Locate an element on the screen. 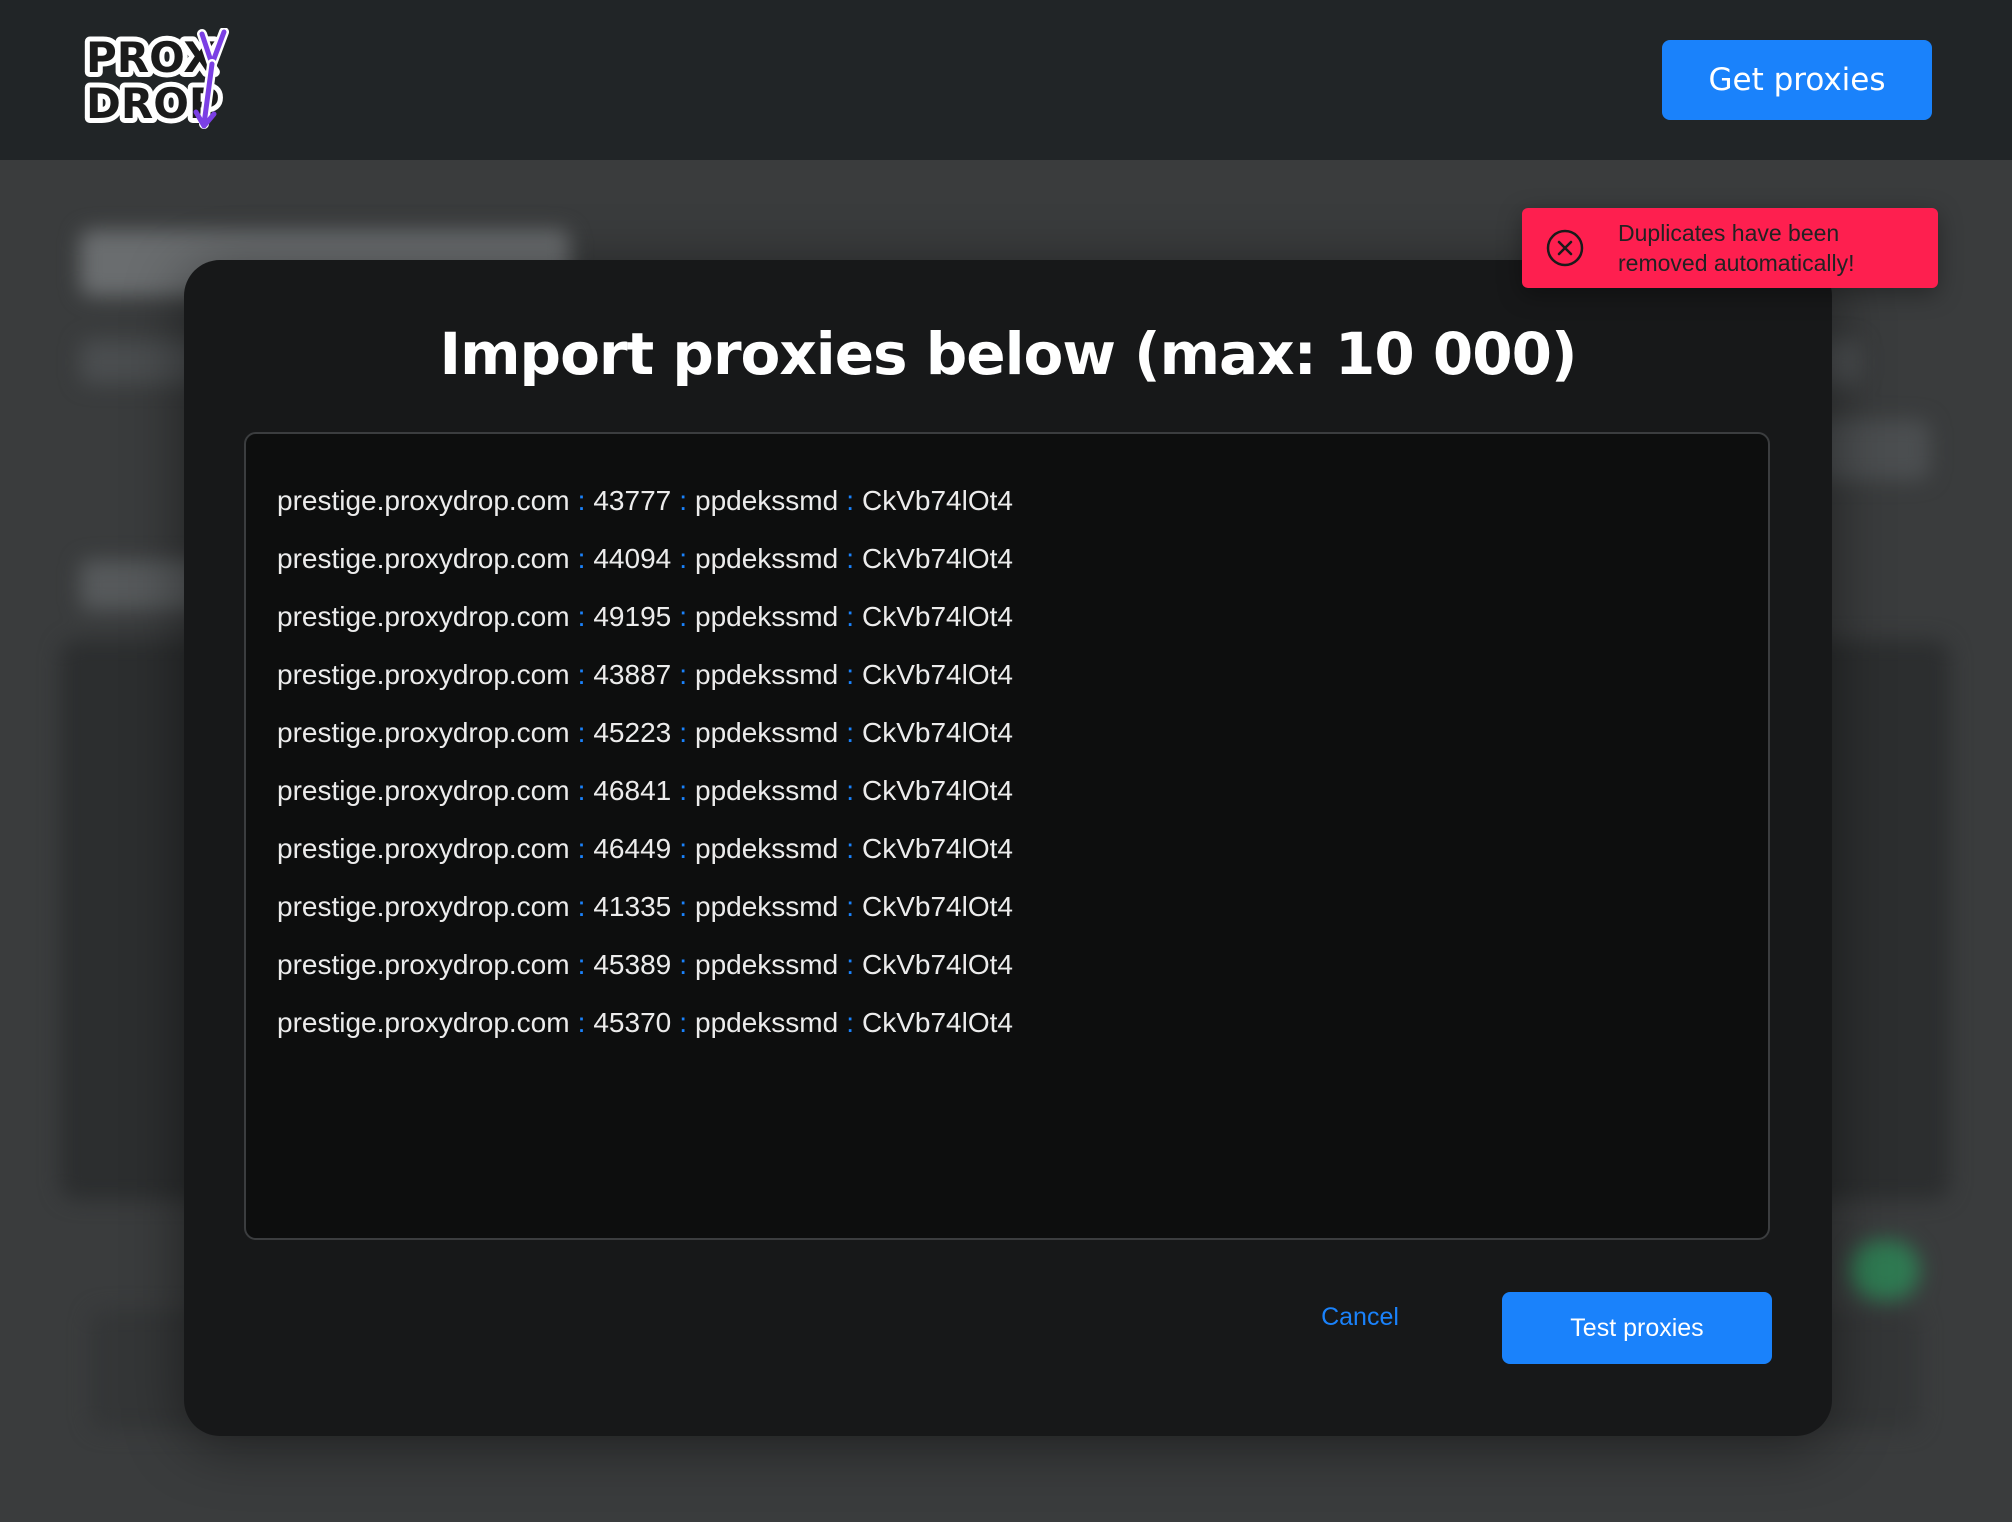 This screenshot has width=2012, height=1522. cancel-button: Cancel is located at coordinates (1360, 1317).